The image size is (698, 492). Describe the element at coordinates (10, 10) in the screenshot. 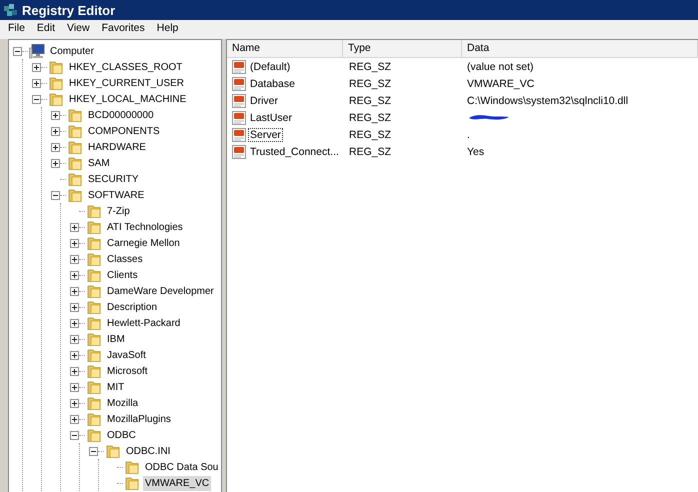

I see `registry-icon` at that location.